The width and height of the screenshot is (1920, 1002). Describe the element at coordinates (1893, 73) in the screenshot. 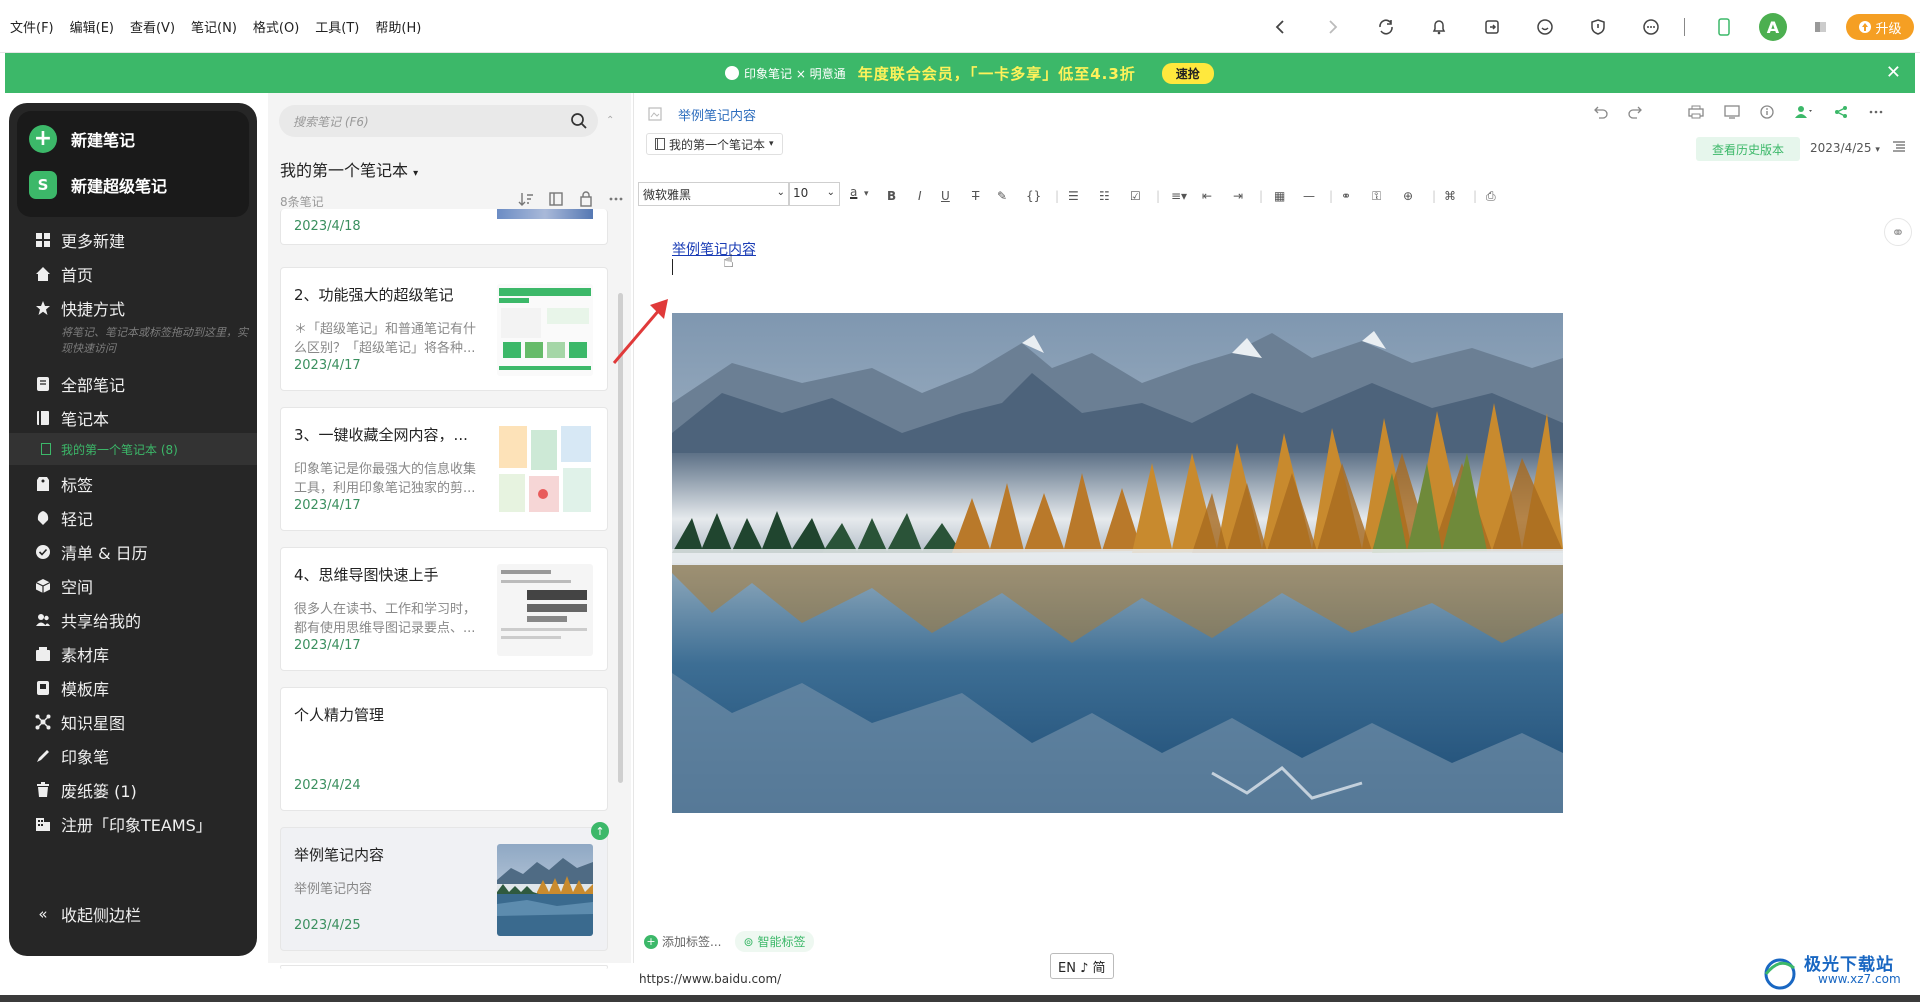

I see `close-icon: ✕` at that location.